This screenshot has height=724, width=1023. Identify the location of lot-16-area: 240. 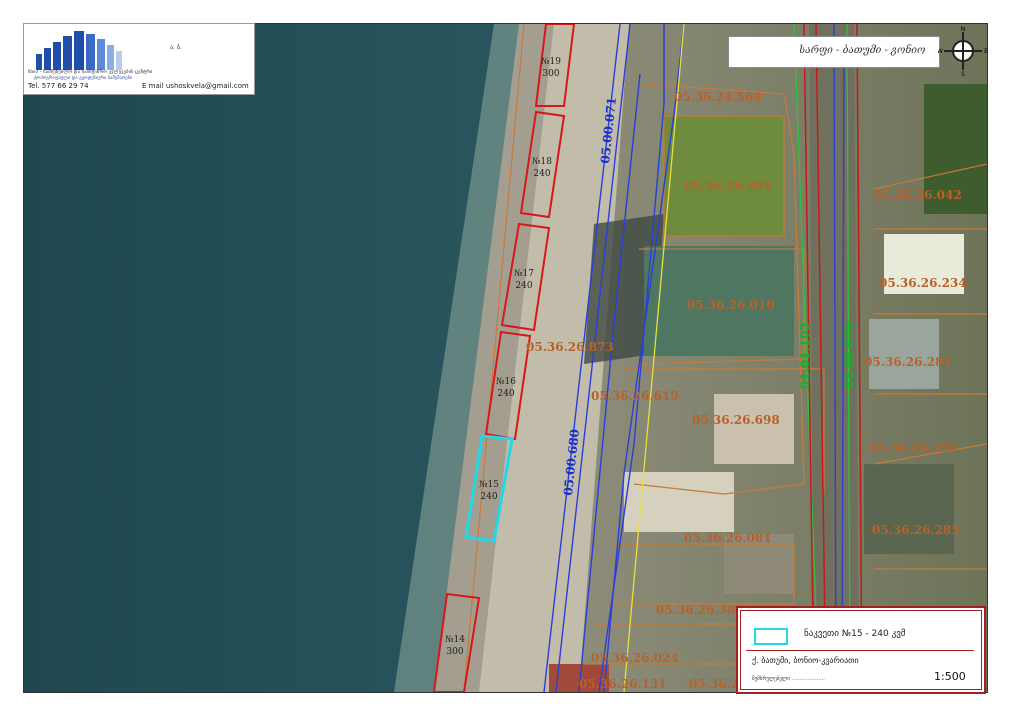
(505, 394).